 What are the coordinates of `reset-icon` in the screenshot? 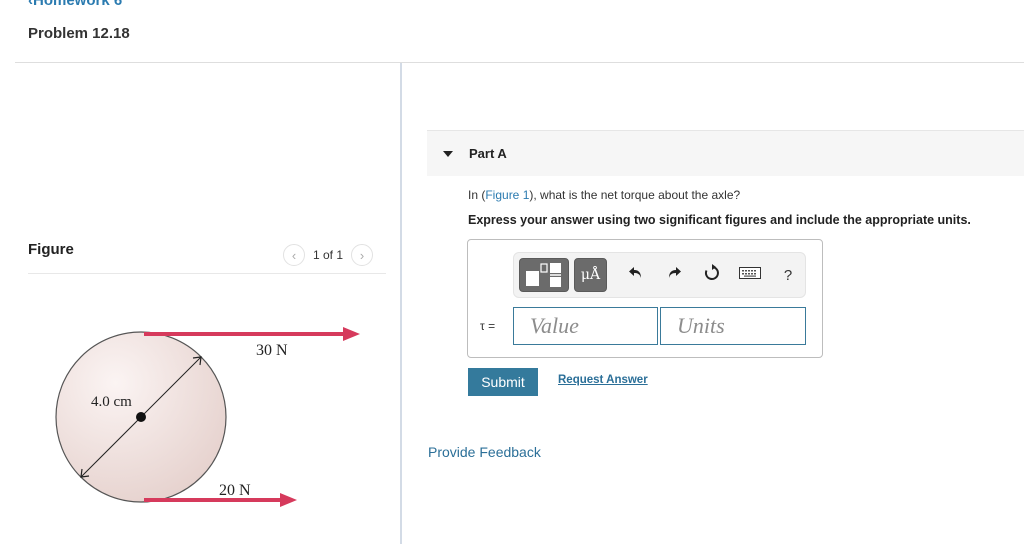 It's located at (711, 271).